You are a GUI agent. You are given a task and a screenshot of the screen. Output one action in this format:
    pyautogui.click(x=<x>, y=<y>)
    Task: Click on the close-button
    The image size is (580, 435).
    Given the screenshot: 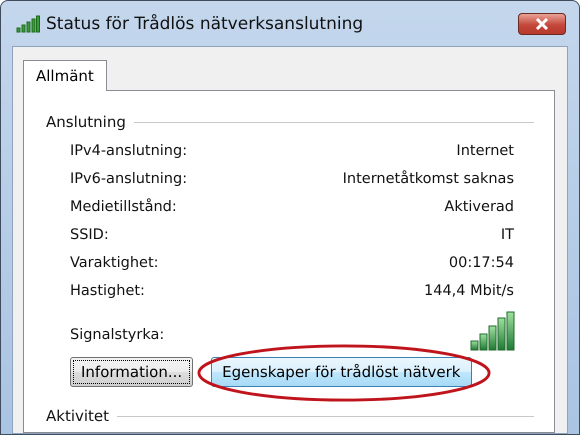 What is the action you would take?
    pyautogui.click(x=542, y=23)
    